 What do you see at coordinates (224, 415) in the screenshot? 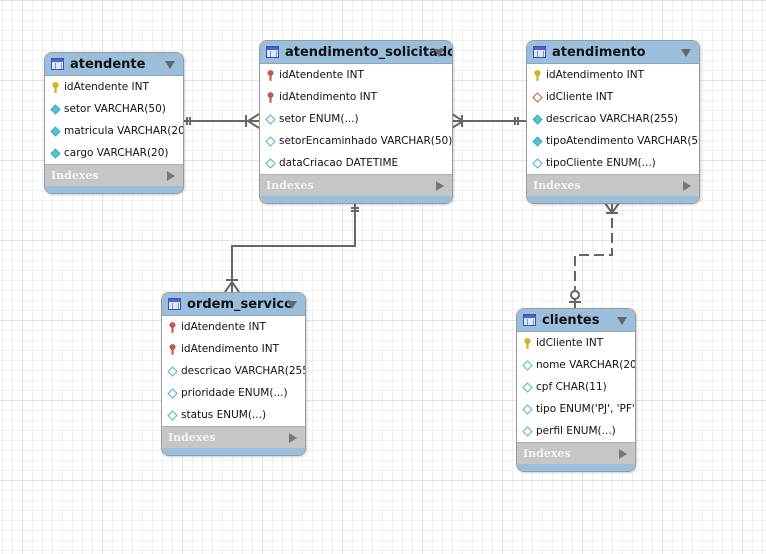
I see `column-label: status ENUM(...)` at bounding box center [224, 415].